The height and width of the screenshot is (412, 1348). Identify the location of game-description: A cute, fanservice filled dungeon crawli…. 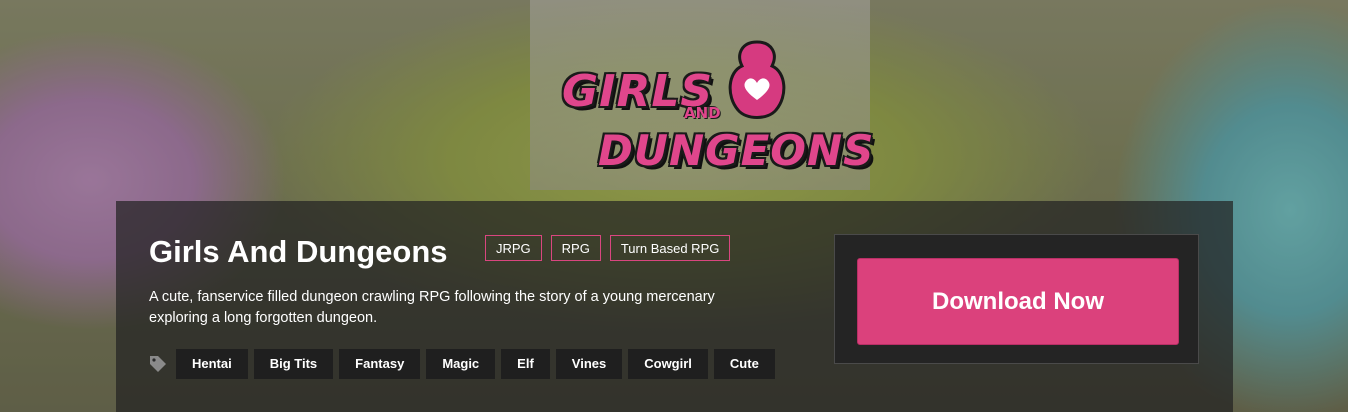
(432, 307).